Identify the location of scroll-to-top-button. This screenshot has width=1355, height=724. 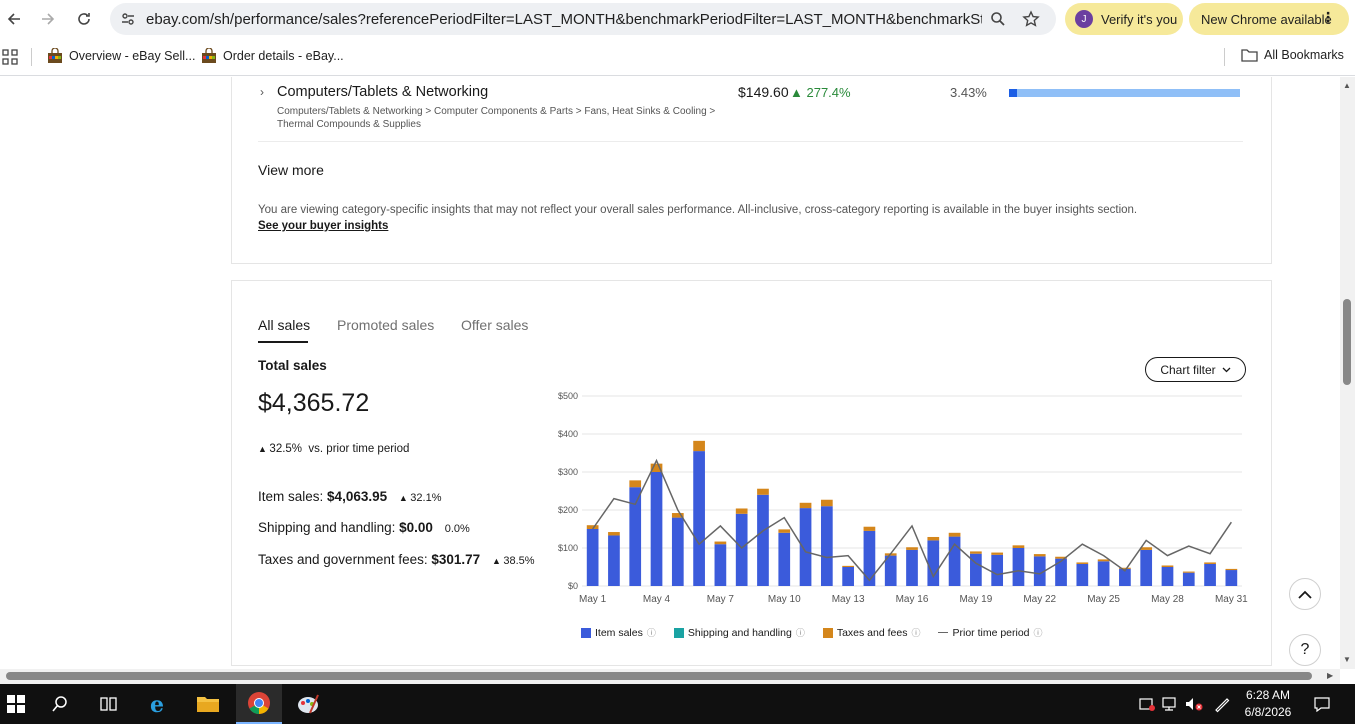
(1305, 594).